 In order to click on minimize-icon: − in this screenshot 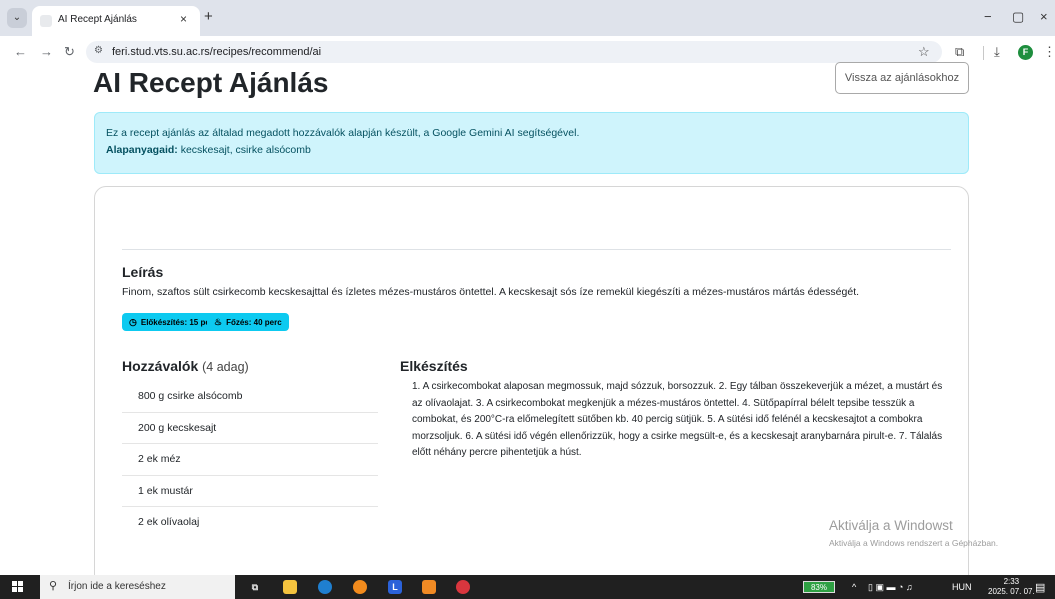, I will do `click(988, 17)`.